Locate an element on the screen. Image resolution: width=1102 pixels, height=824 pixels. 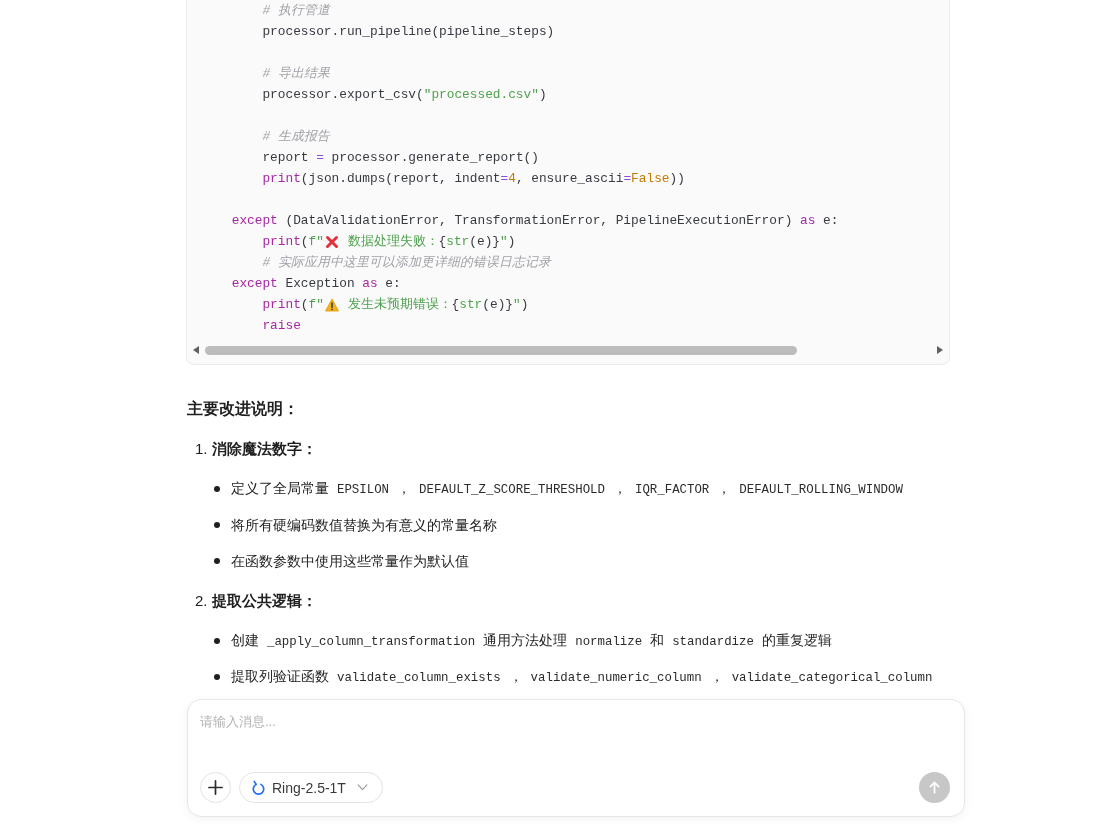
model-selector: Ring-2.5-1T is located at coordinates (311, 787).